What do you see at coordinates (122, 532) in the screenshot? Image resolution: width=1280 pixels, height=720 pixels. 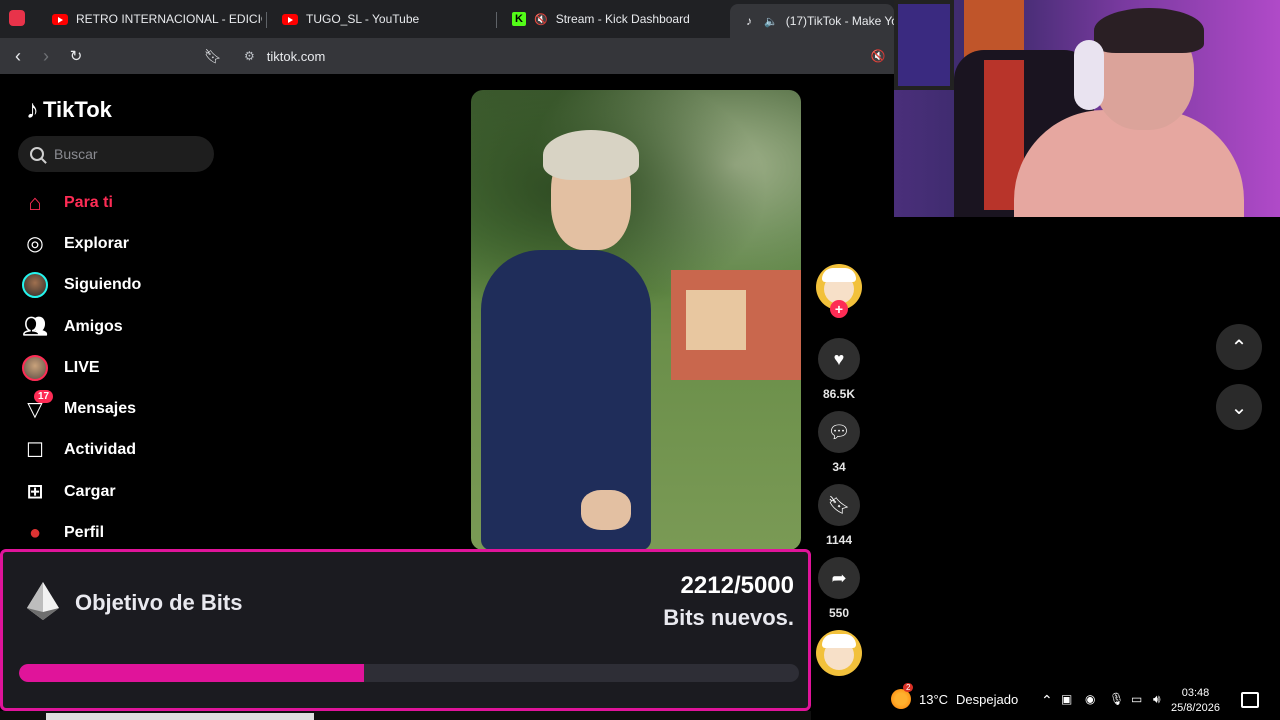 I see `sidebar-item-perfil: ● Perfil` at bounding box center [122, 532].